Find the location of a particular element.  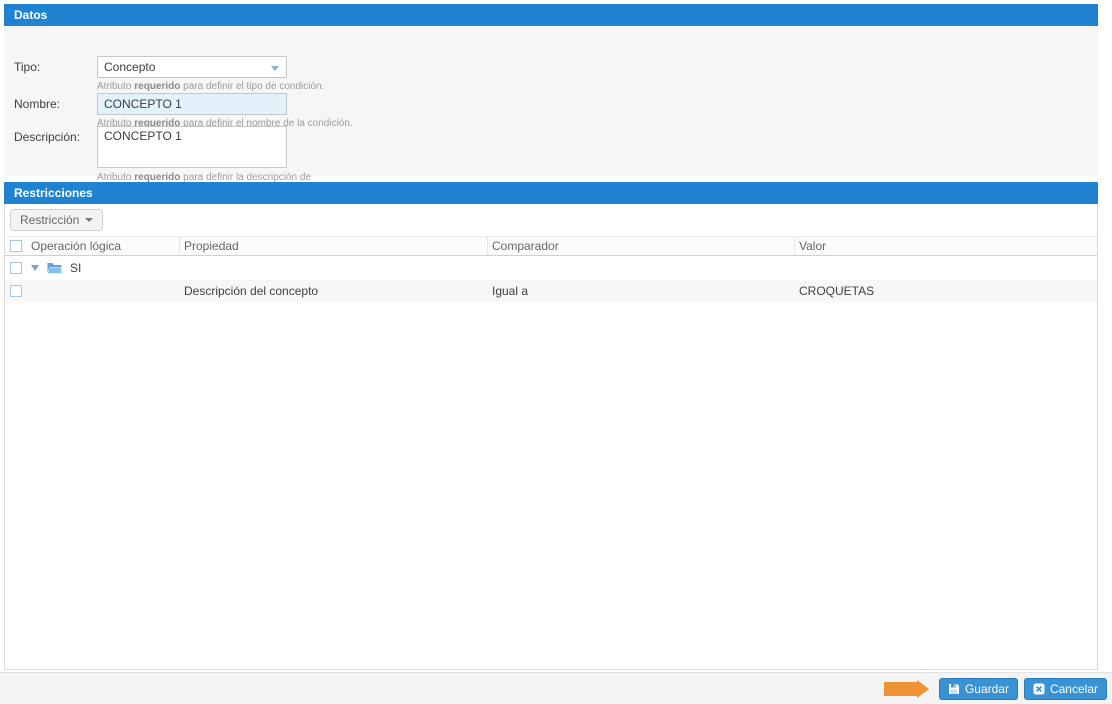

descripcion-label: Descripción: is located at coordinates (47, 137).